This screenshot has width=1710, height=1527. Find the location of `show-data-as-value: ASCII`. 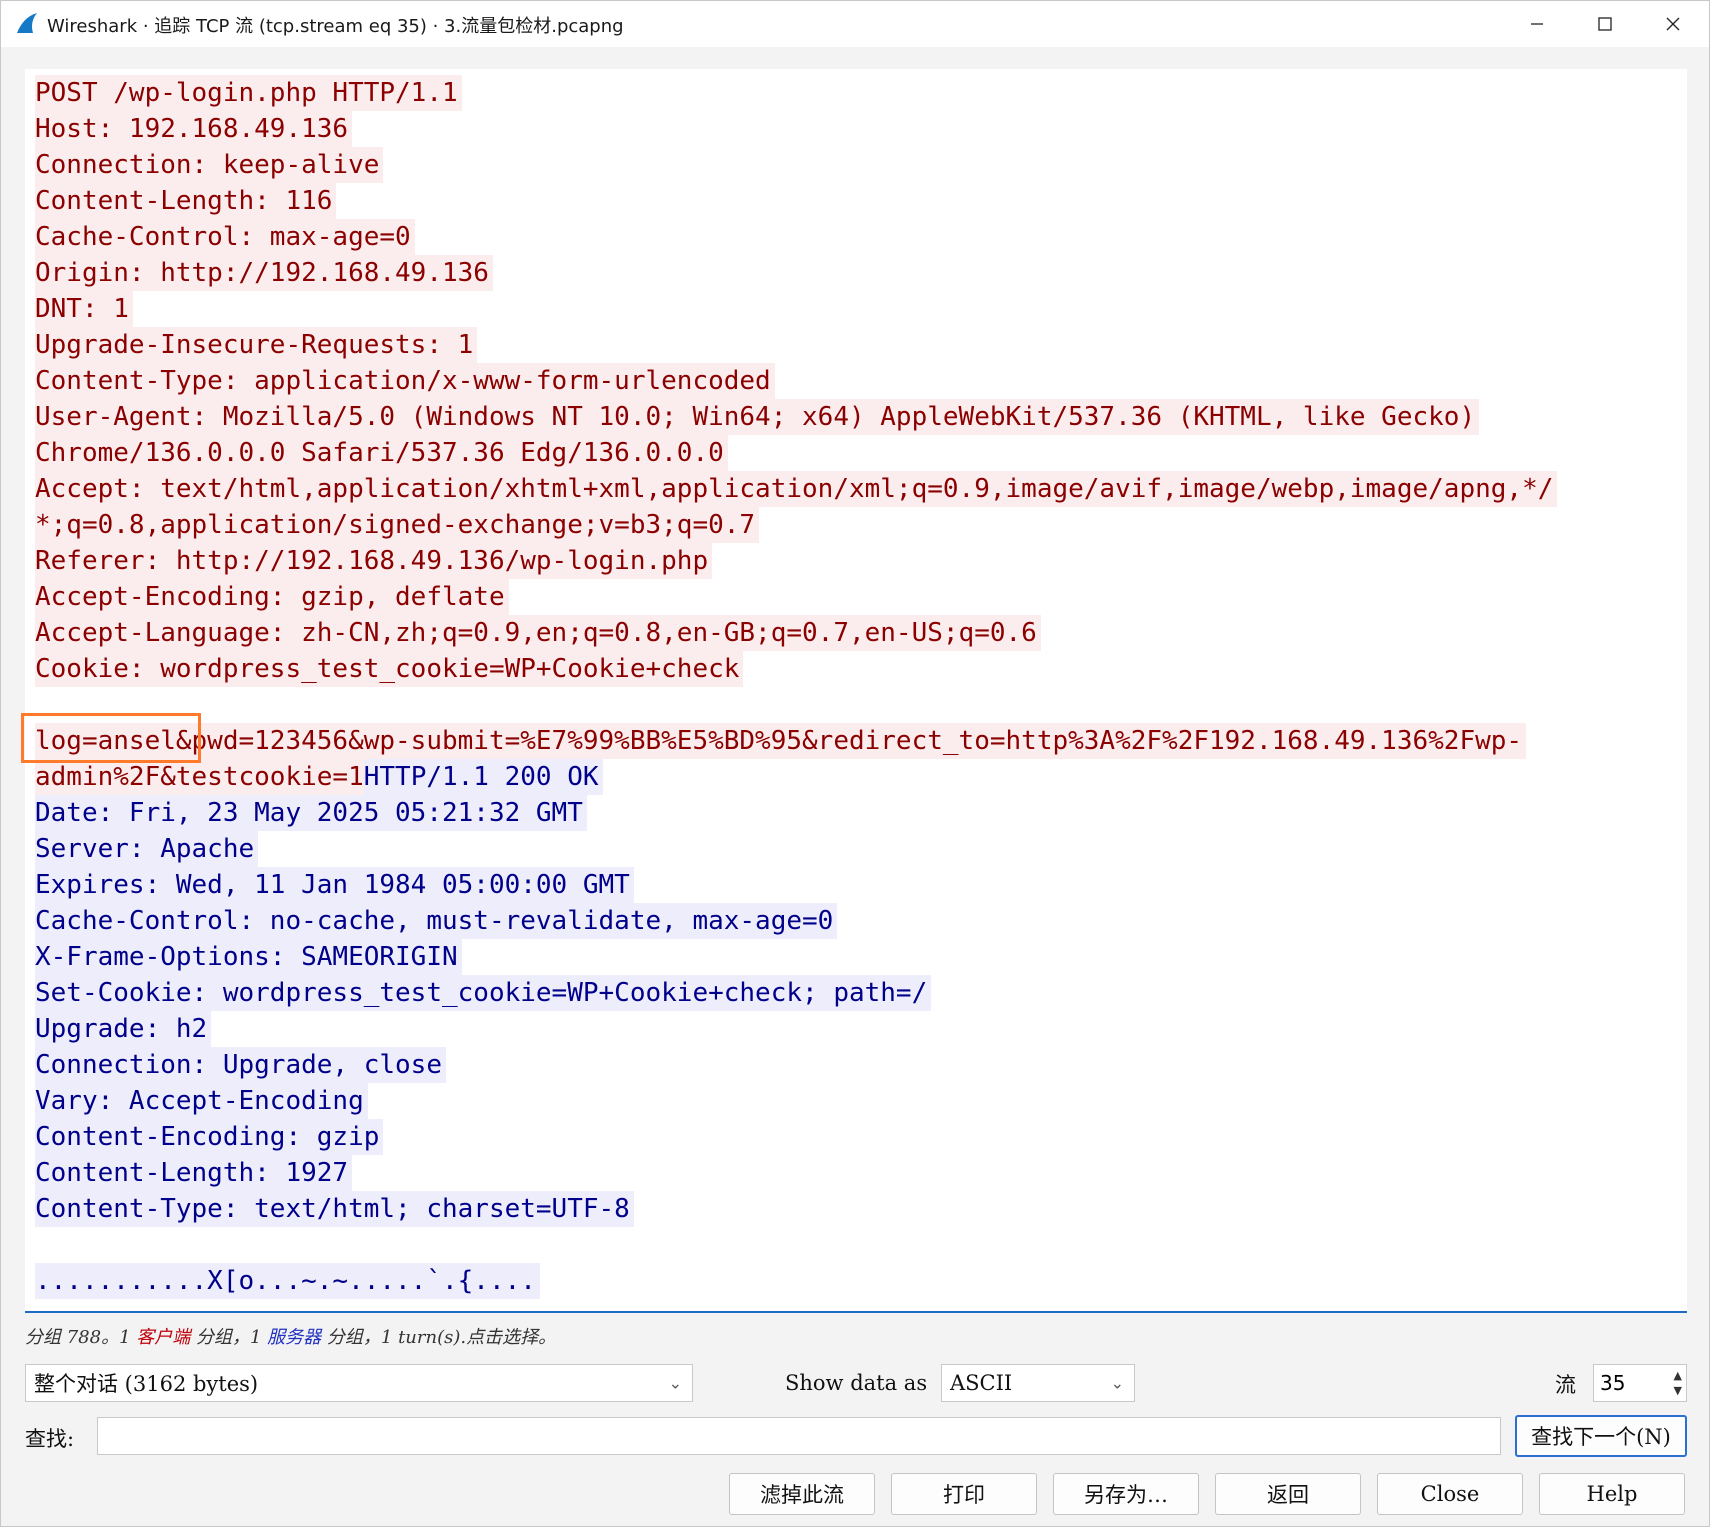

show-data-as-value: ASCII is located at coordinates (981, 1383).